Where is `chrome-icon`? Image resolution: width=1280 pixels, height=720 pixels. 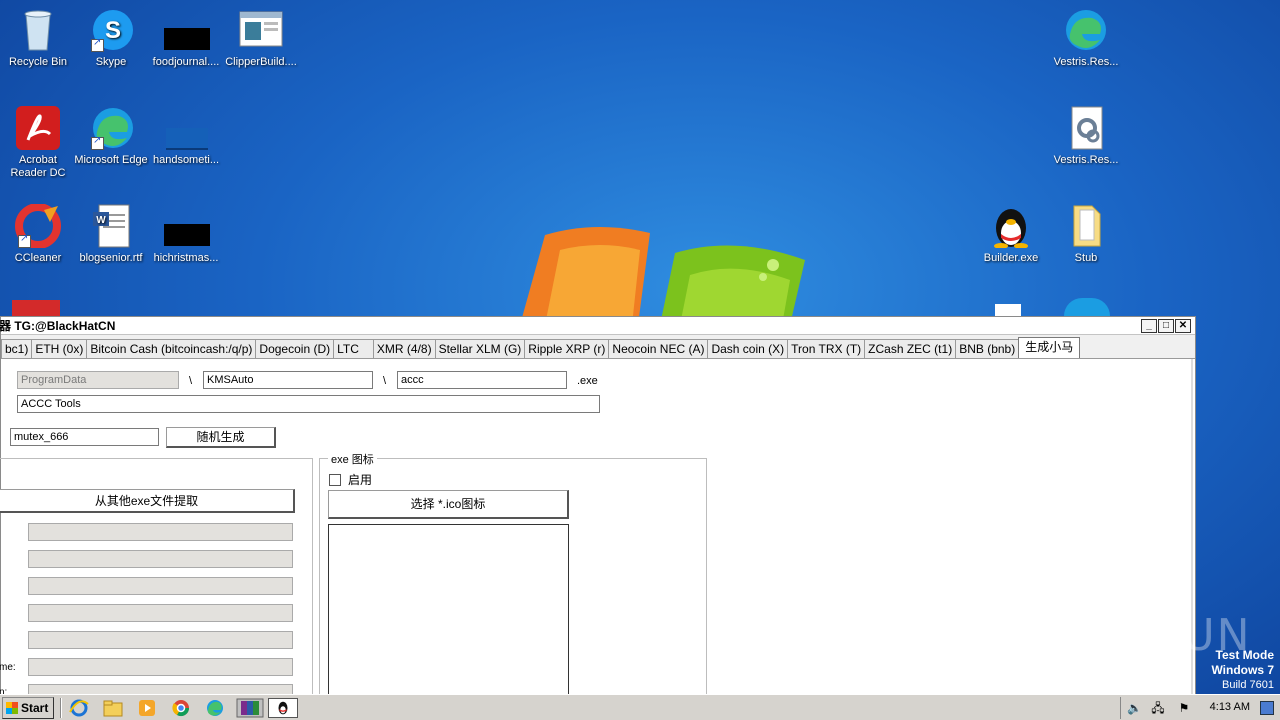
chrome-icon is located at coordinates (181, 708).